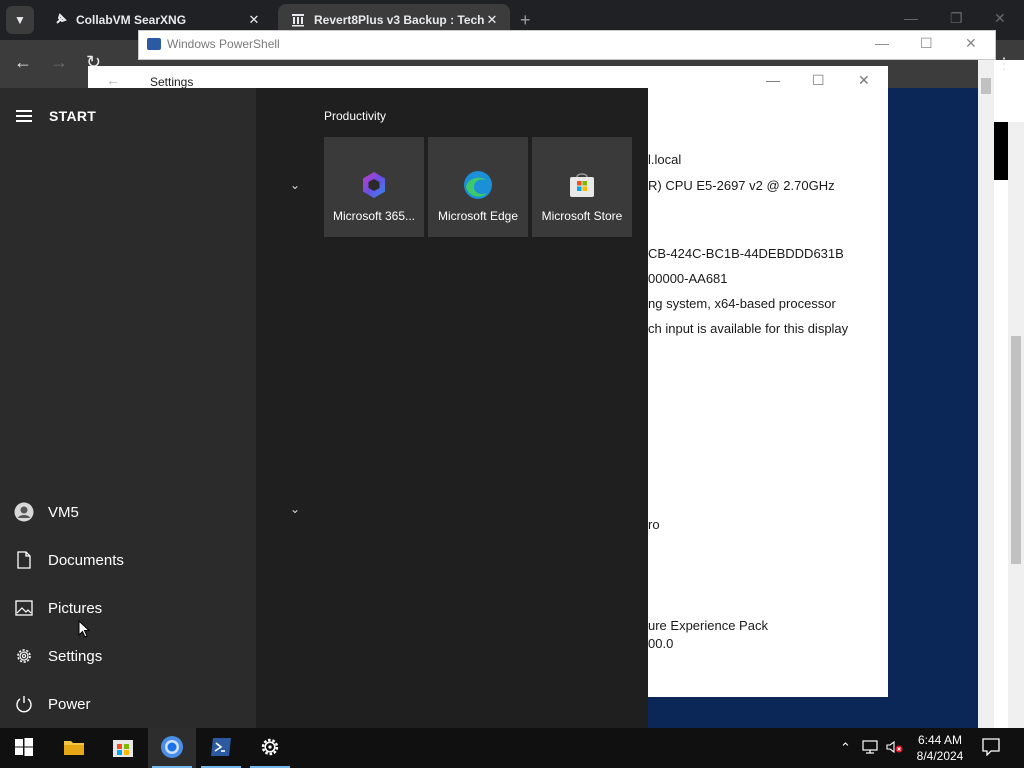 Image resolution: width=1024 pixels, height=768 pixels. Describe the element at coordinates (86, 560) in the screenshot. I see `sidebar-item-label: Documents` at that location.